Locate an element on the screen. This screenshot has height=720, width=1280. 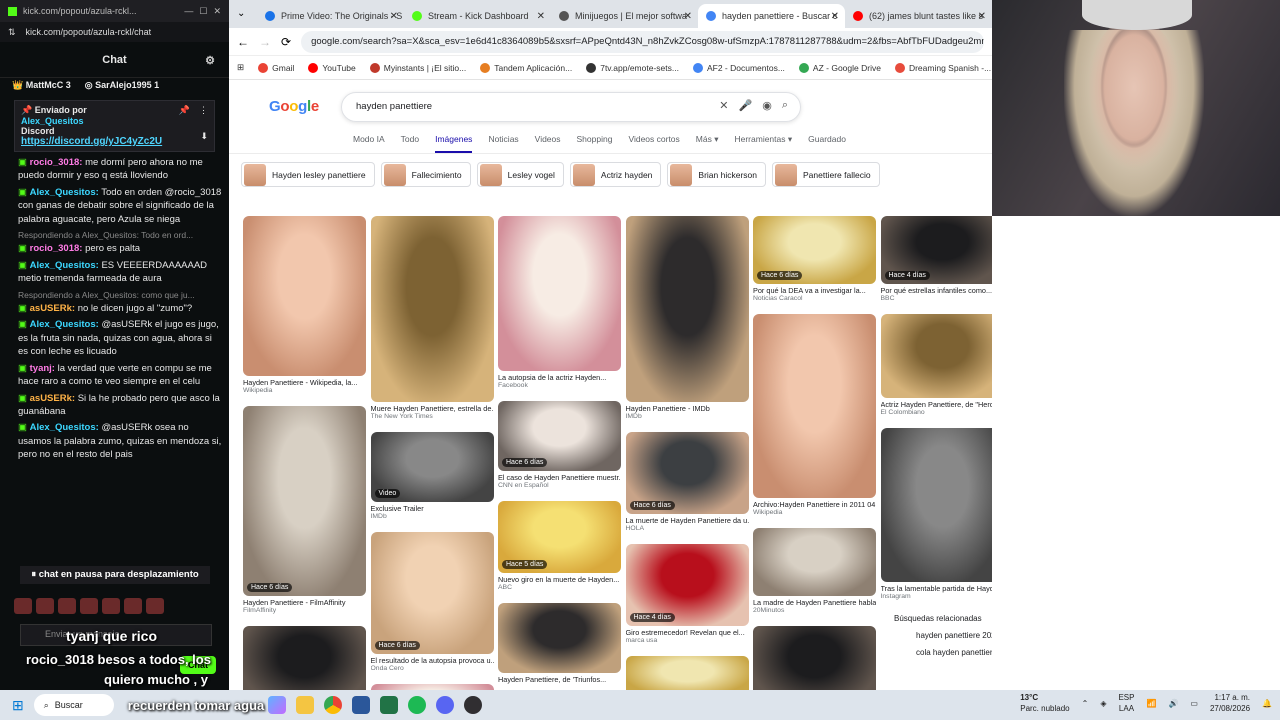
result-thumbnail: Hace 4 días is located at coordinates (936, 250).